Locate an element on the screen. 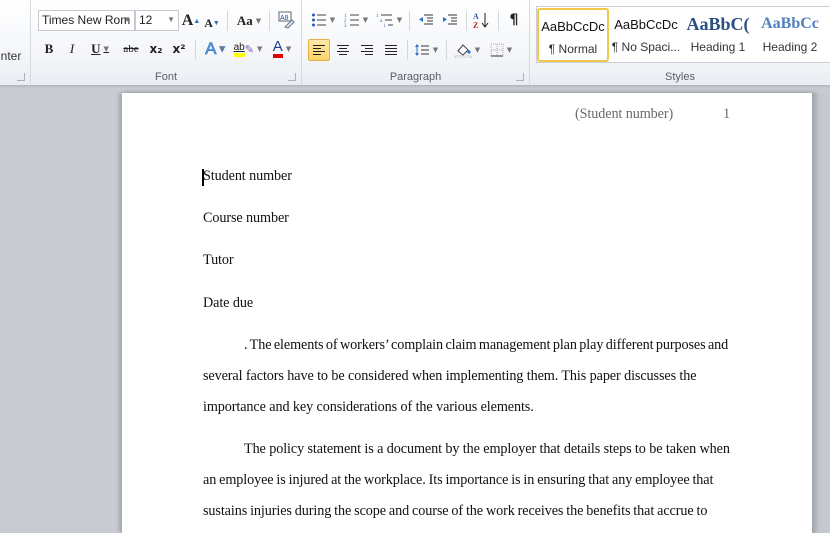 The width and height of the screenshot is (830, 533). numbering-icon: 123 is located at coordinates (351, 21).